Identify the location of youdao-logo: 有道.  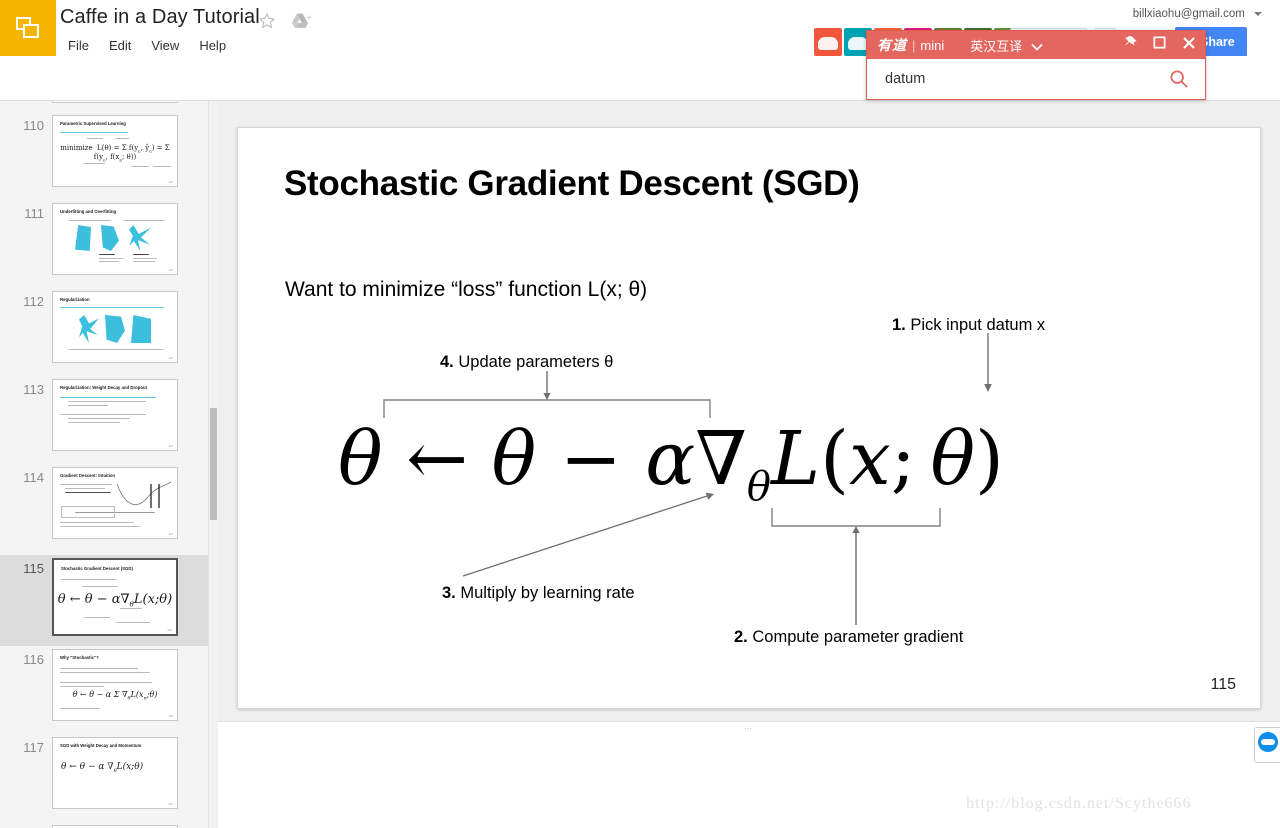
(892, 45).